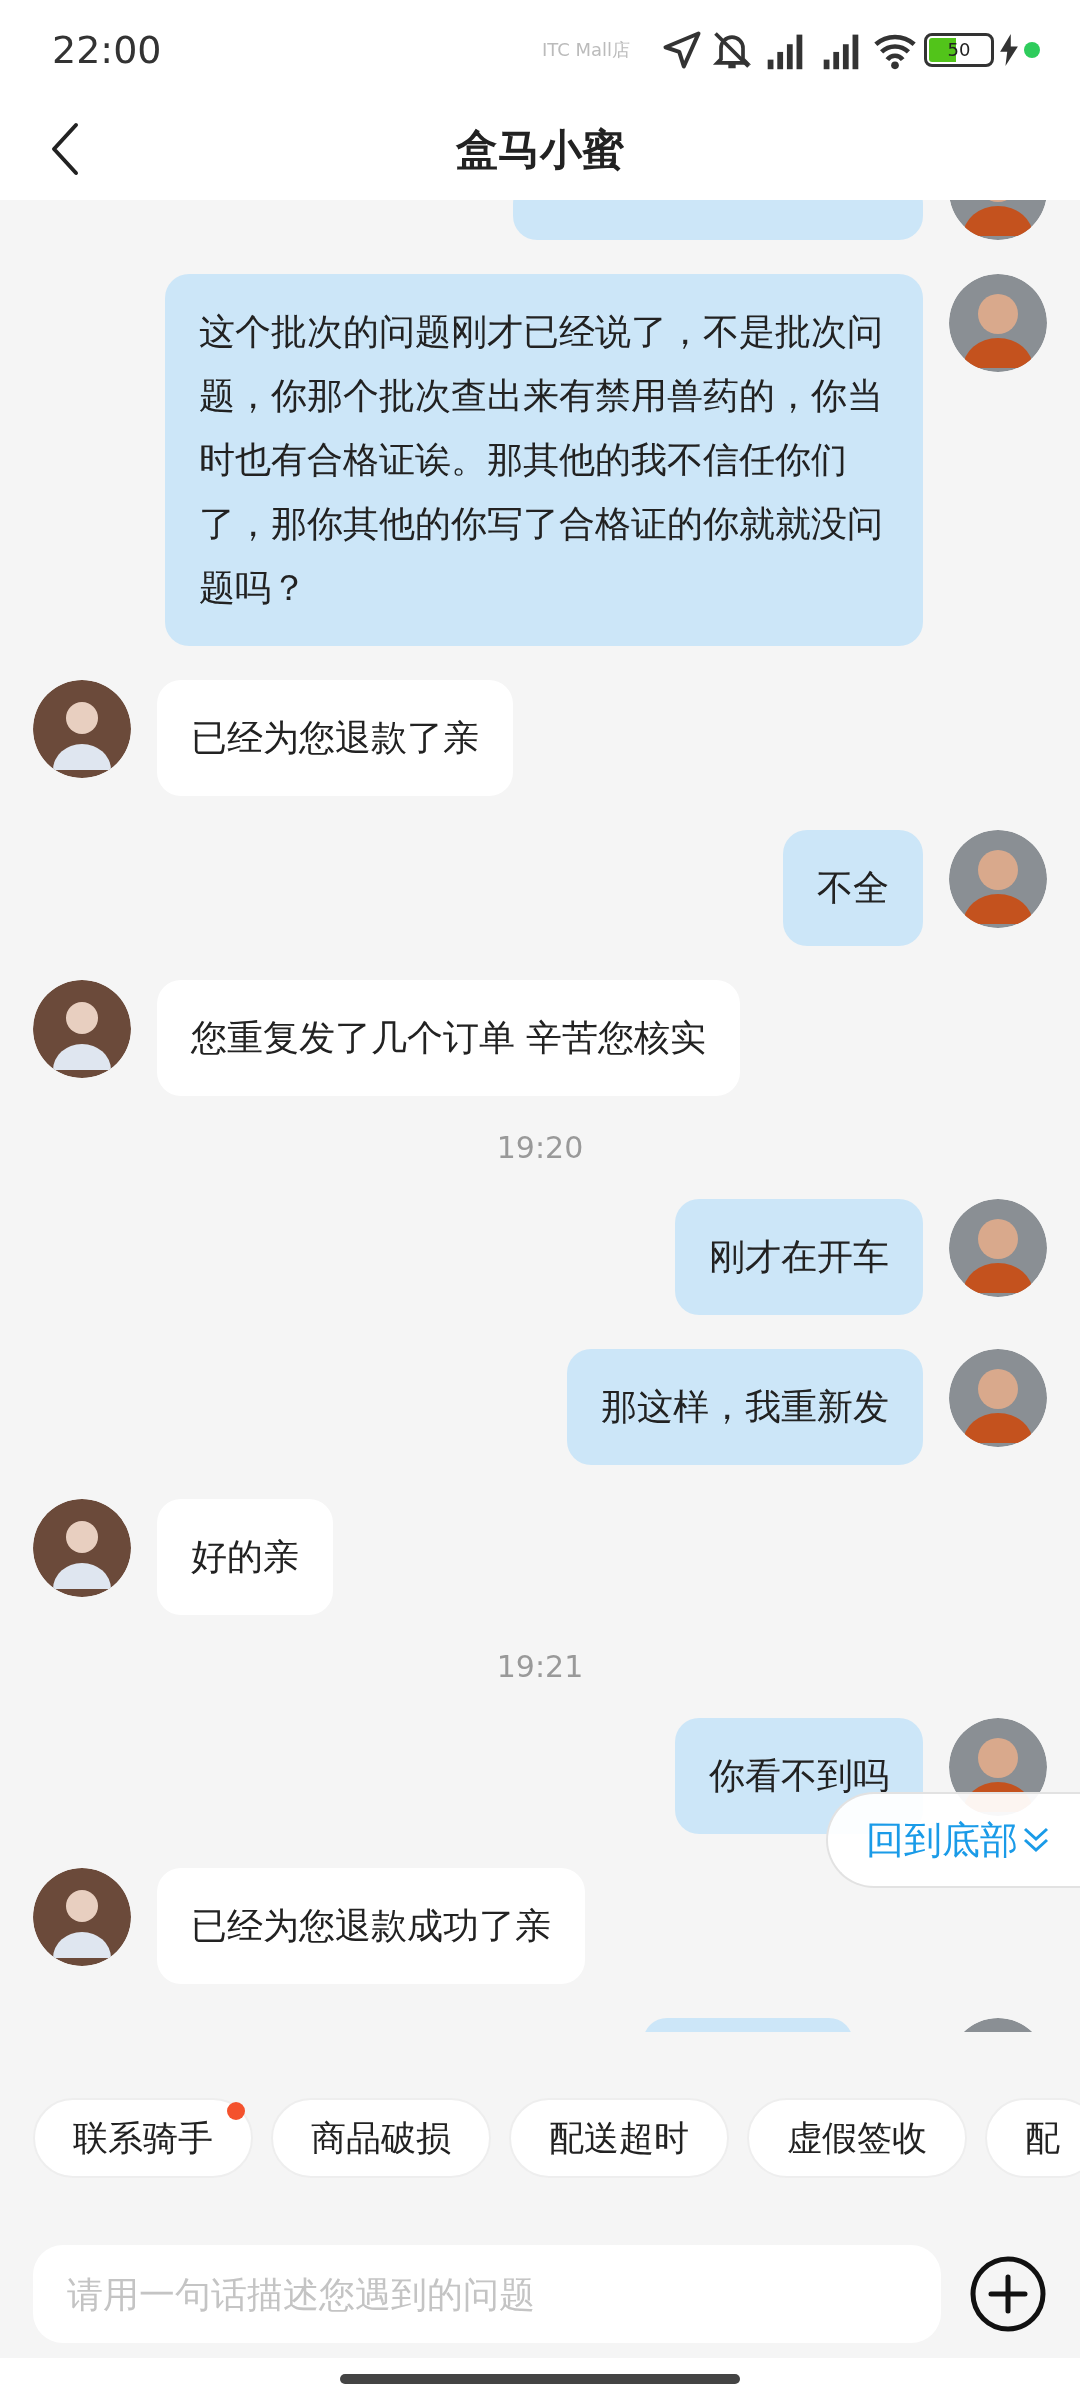  What do you see at coordinates (540, 1147) in the screenshot?
I see `timestamp: 19:20` at bounding box center [540, 1147].